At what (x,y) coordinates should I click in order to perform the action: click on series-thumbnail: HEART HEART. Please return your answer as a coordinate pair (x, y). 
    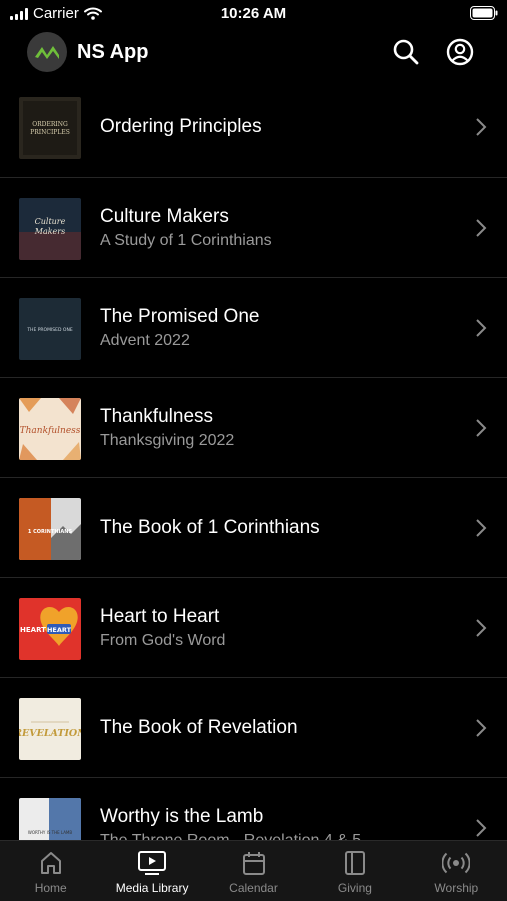
    Looking at the image, I should click on (50, 629).